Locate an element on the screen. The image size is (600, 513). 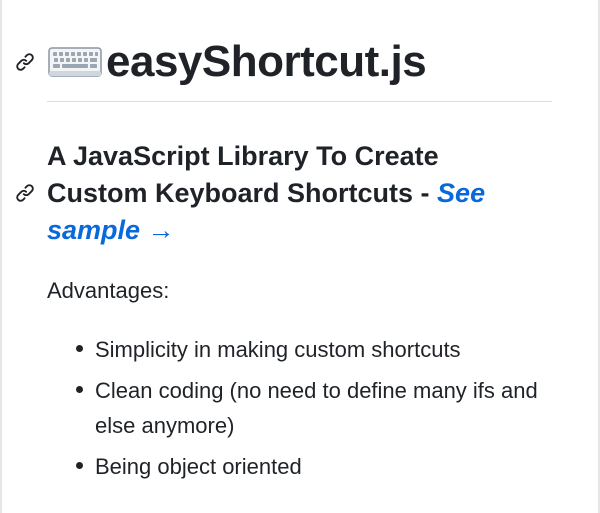
page-title: easyShortcut.js is located at coordinates (284, 62).